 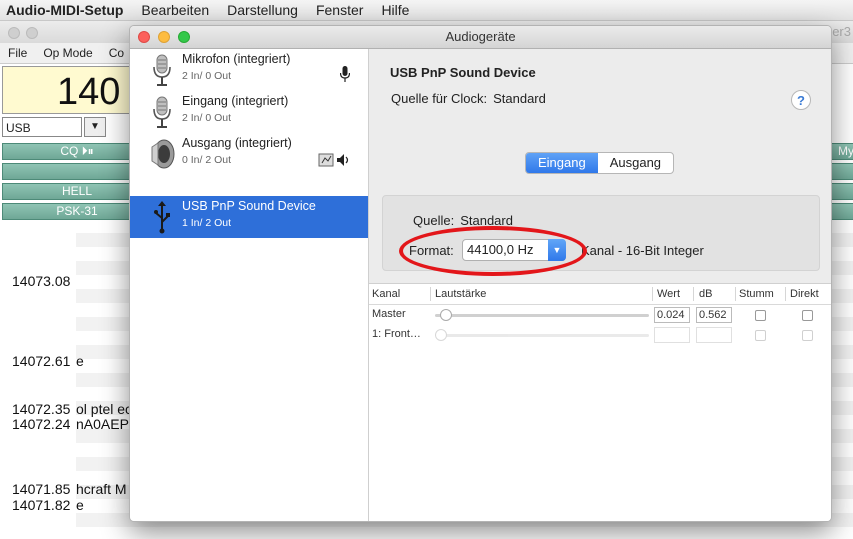 What do you see at coordinates (672, 335) in the screenshot?
I see `value-field` at bounding box center [672, 335].